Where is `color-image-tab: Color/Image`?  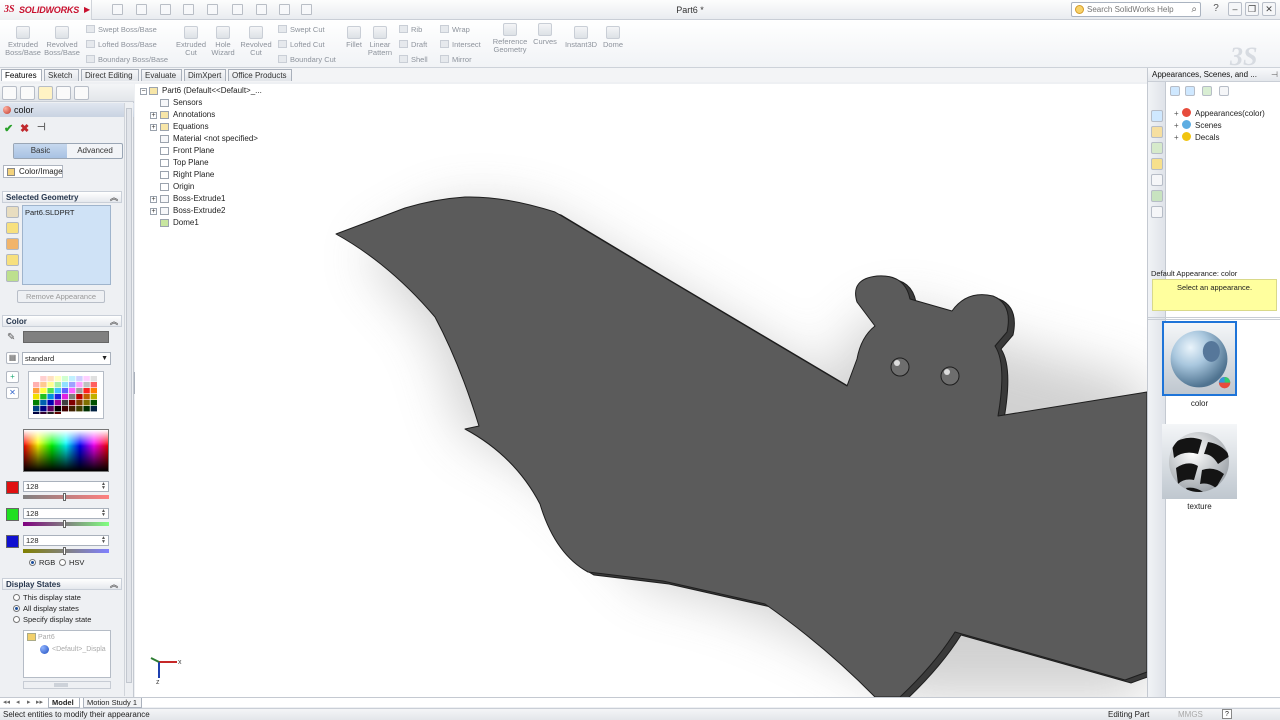 color-image-tab: Color/Image is located at coordinates (33, 171).